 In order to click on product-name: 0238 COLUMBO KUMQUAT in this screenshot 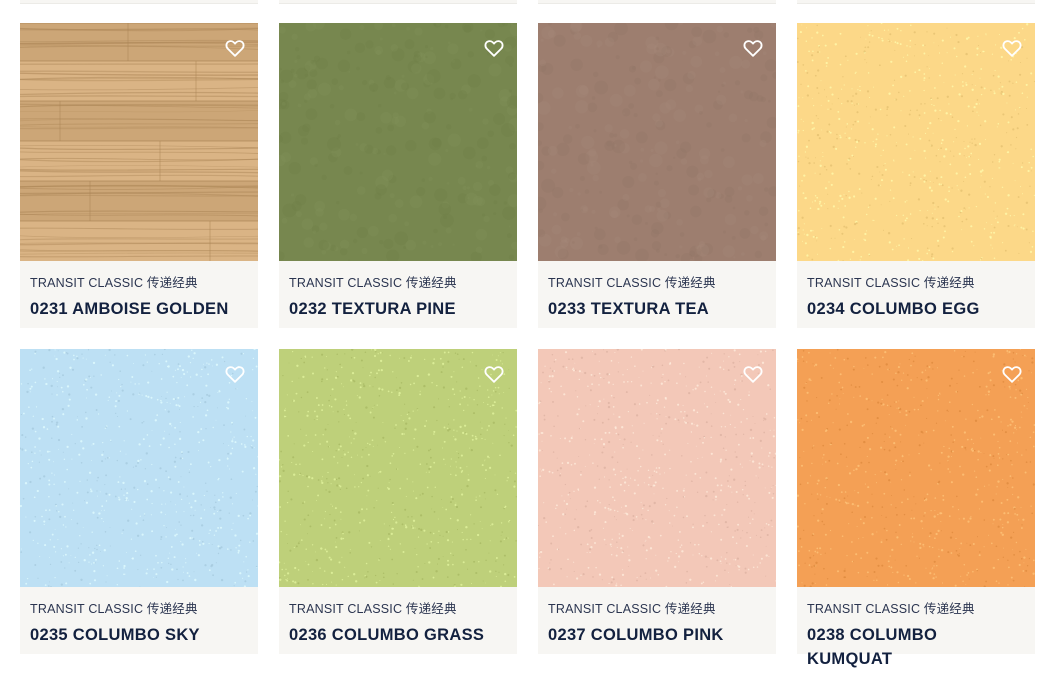, I will do `click(916, 647)`.